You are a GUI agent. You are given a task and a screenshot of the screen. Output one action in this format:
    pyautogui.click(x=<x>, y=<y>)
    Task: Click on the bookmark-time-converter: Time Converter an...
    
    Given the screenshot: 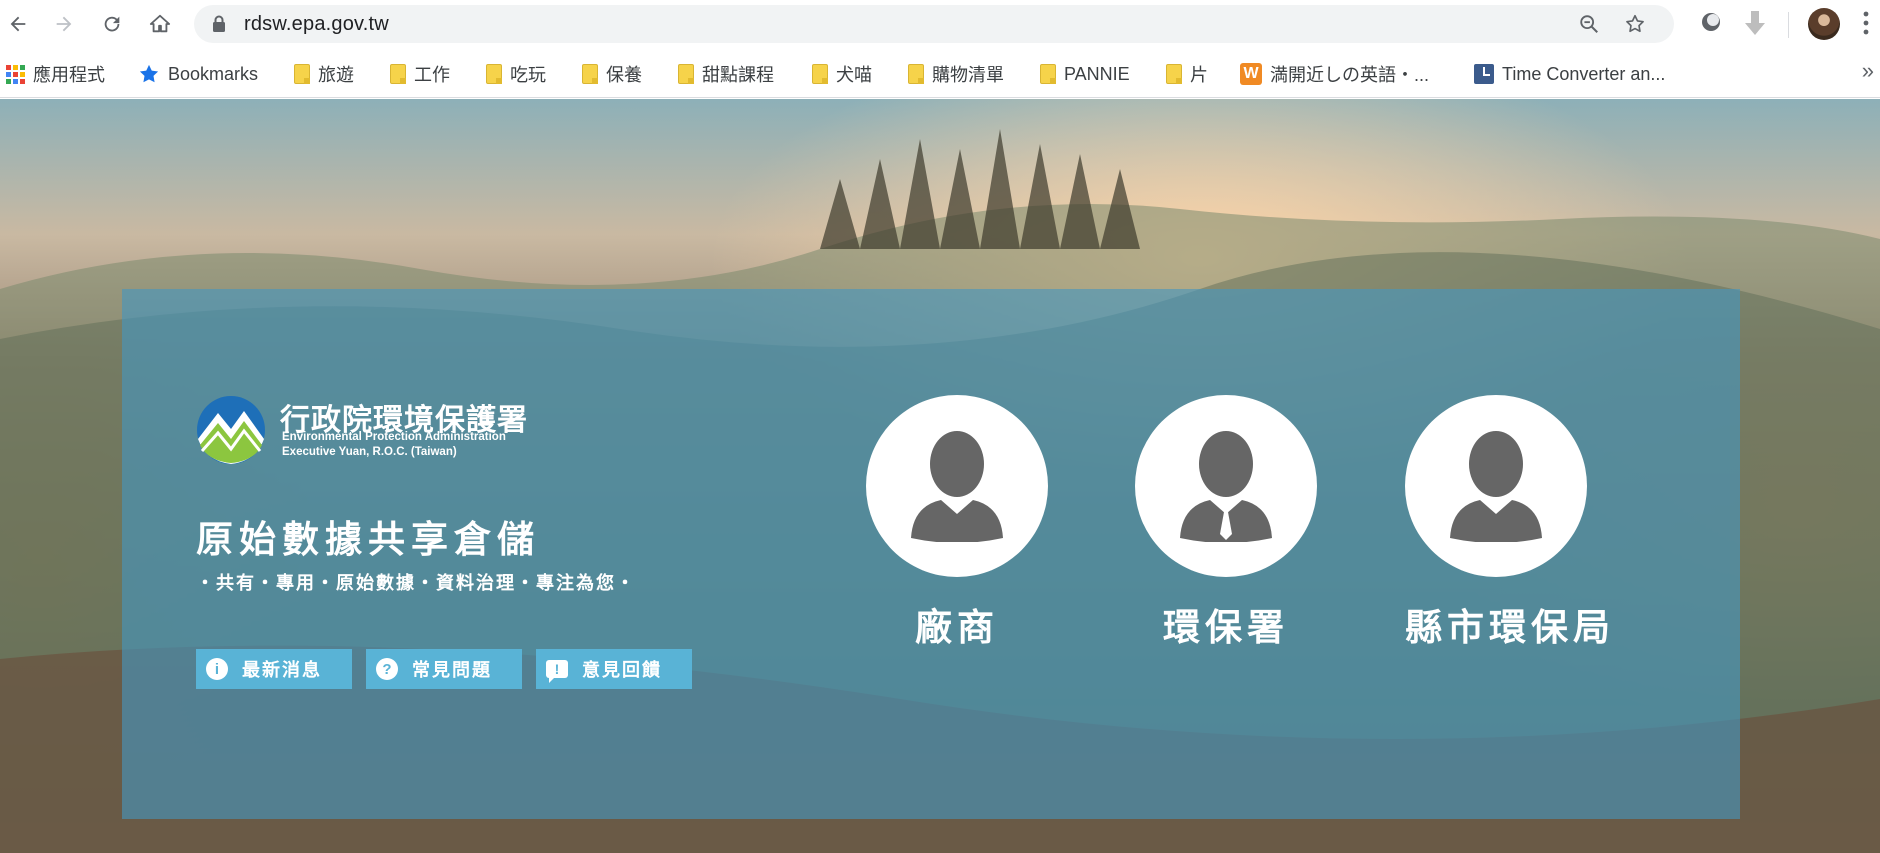 What is the action you would take?
    pyautogui.click(x=1569, y=74)
    